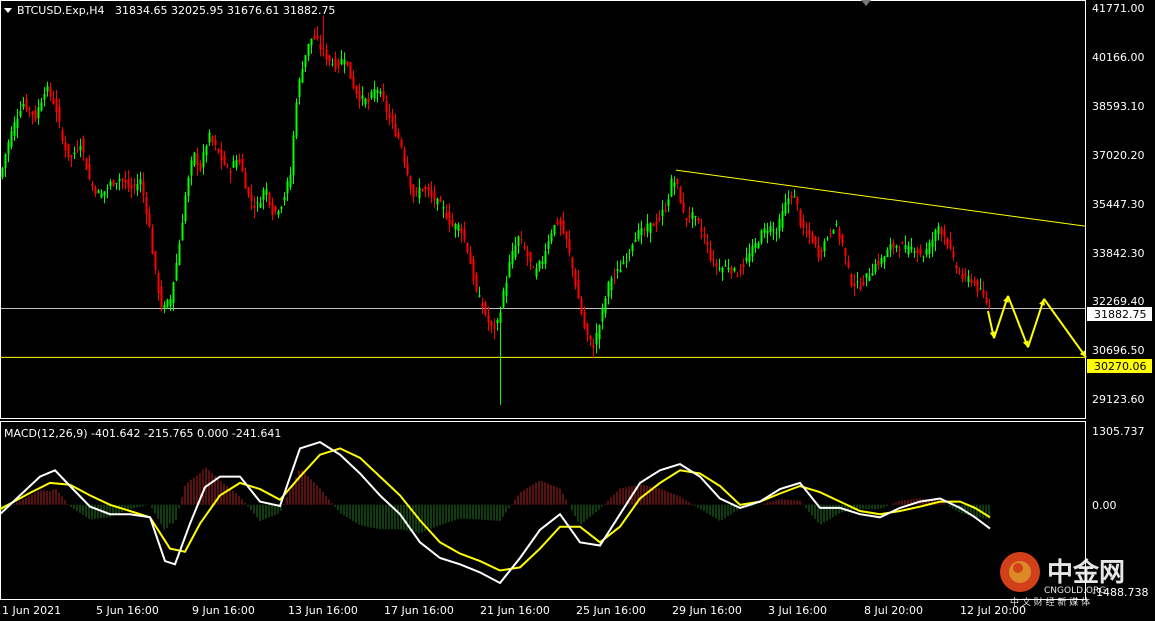 The height and width of the screenshot is (621, 1155). What do you see at coordinates (797, 610) in the screenshot?
I see `time-tick-label: 3 Jul 16:00` at bounding box center [797, 610].